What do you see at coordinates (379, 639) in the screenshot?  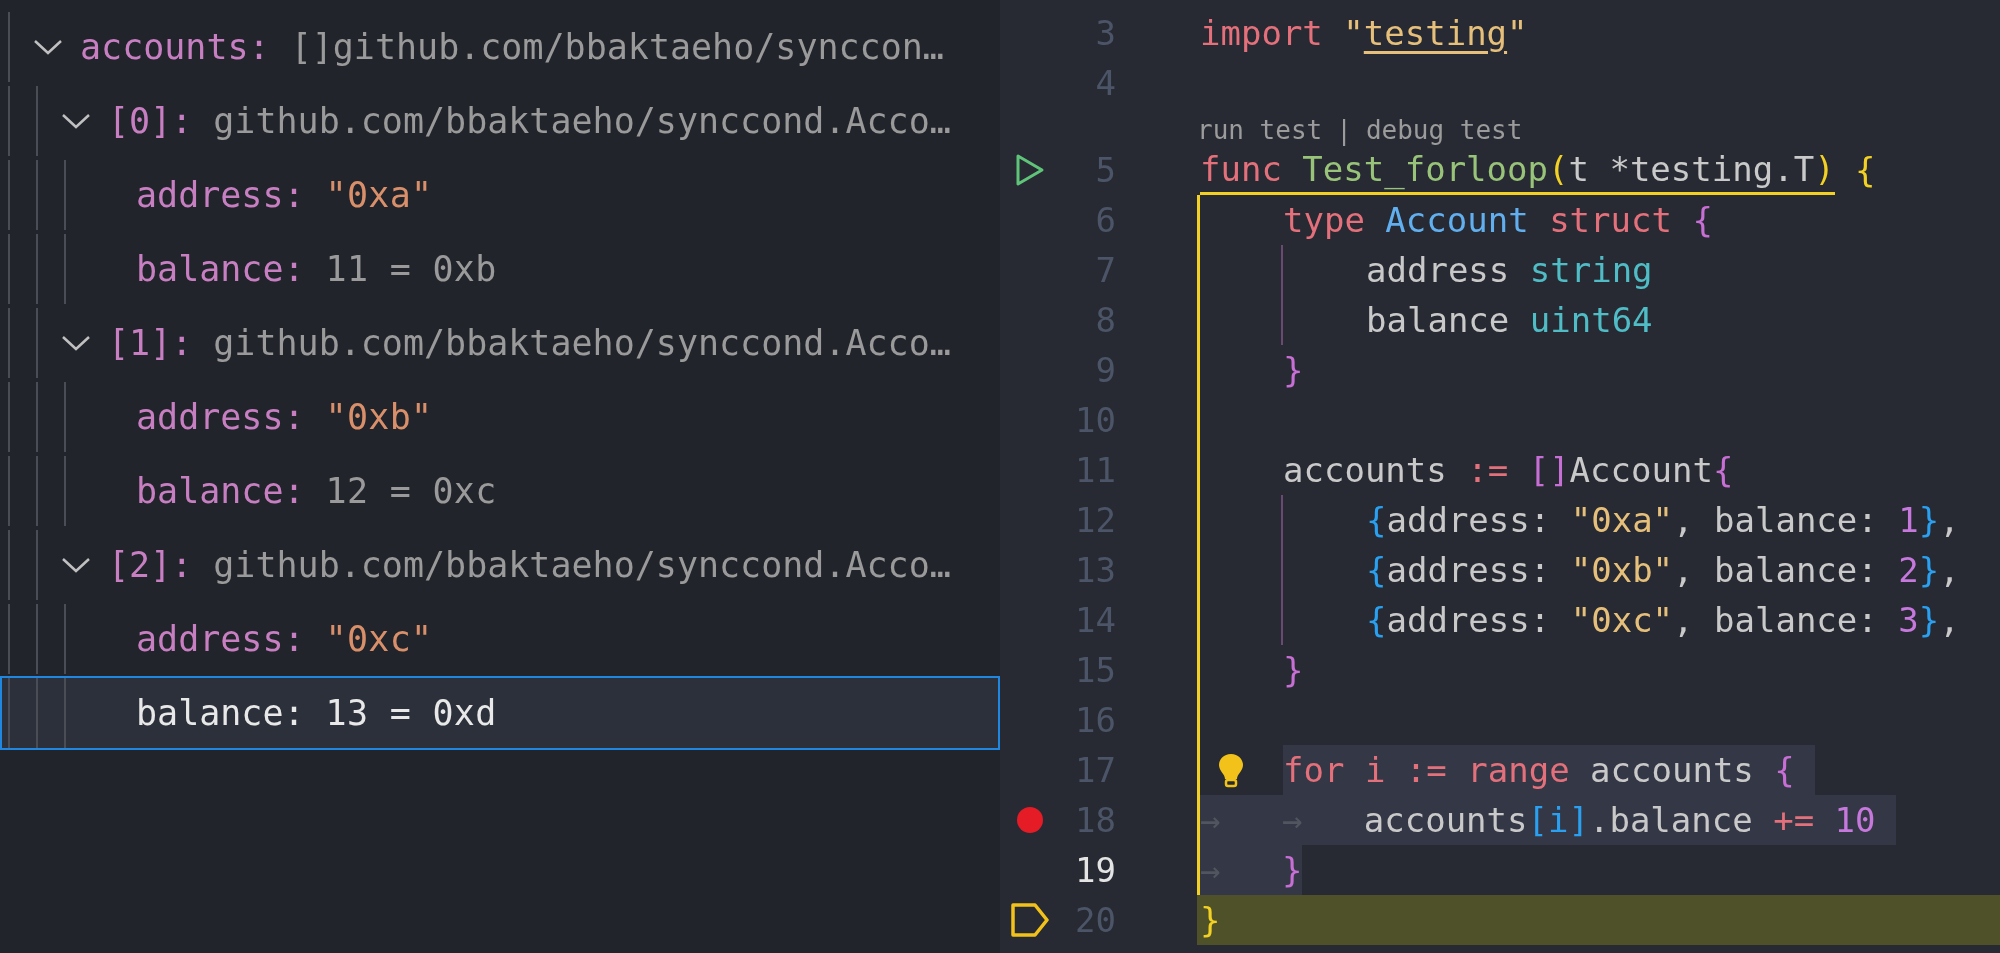 I see `variable-value: "0xc"` at bounding box center [379, 639].